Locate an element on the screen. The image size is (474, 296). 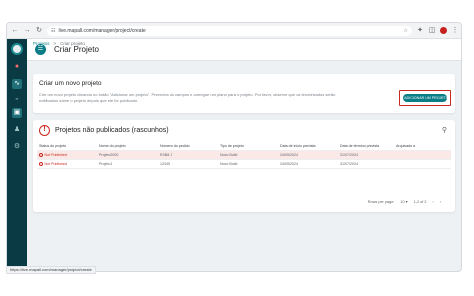
breadcrumb-projects-link: Projetos is located at coordinates (41, 43).